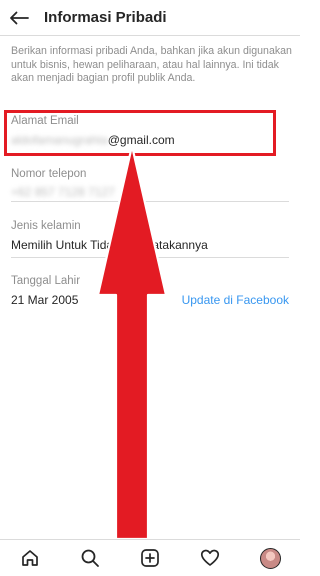 This screenshot has height=576, width=320. I want to click on add-post-icon, so click(150, 558).